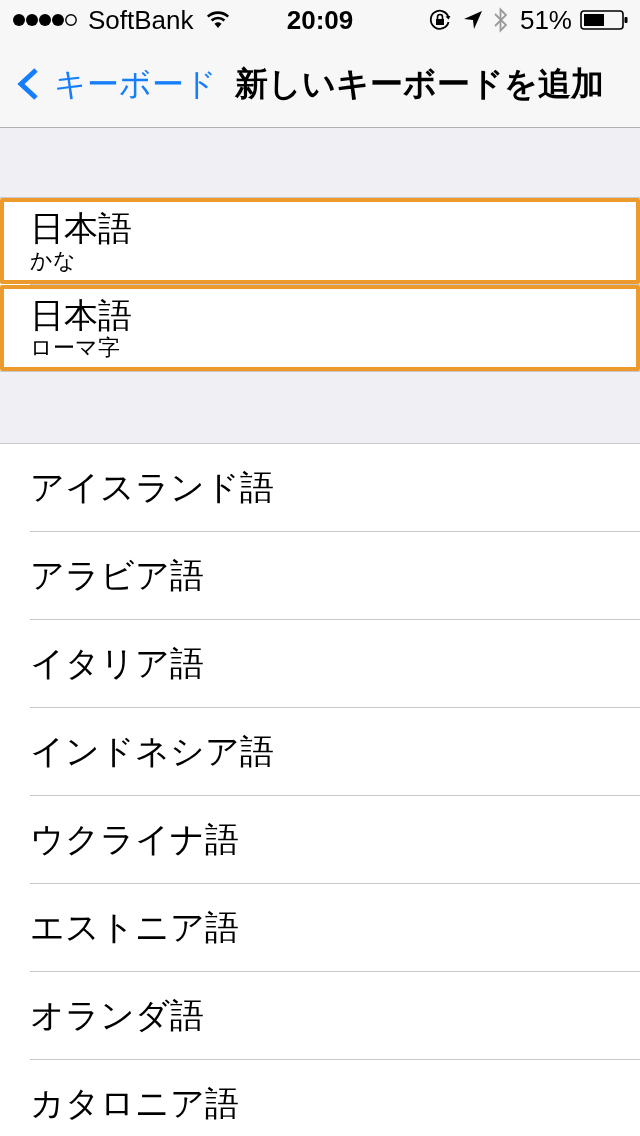 This screenshot has width=640, height=1136. I want to click on location-arrow-icon, so click(472, 20).